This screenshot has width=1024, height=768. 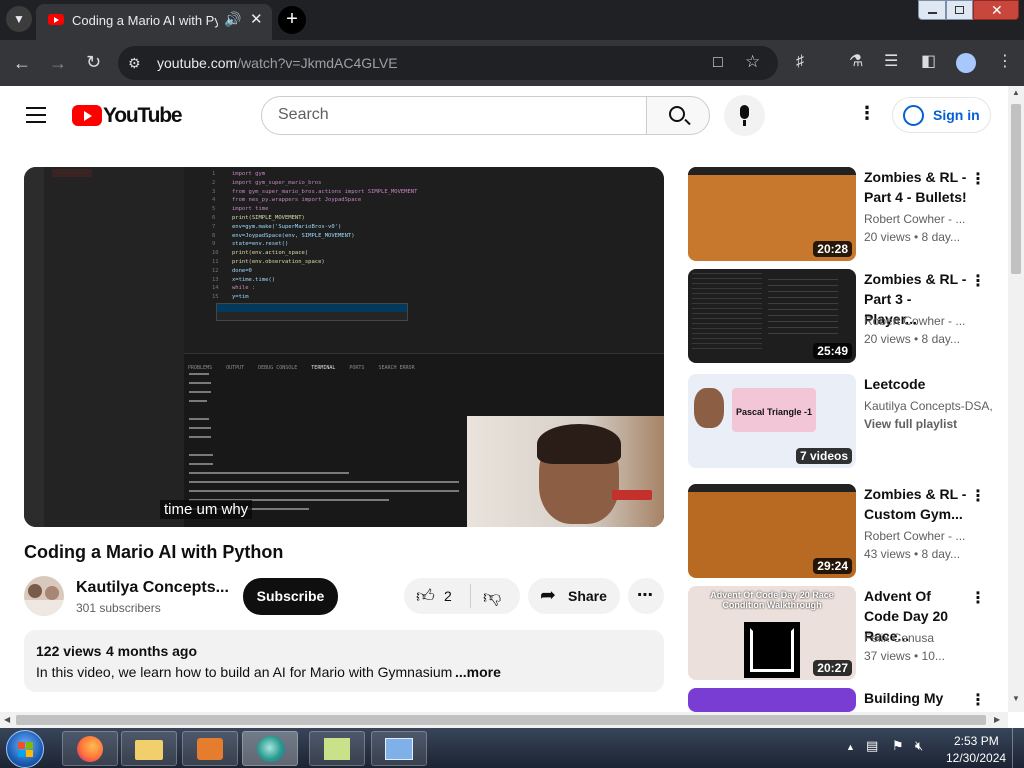 What do you see at coordinates (718, 63) in the screenshot?
I see `install-app-icon: □` at bounding box center [718, 63].